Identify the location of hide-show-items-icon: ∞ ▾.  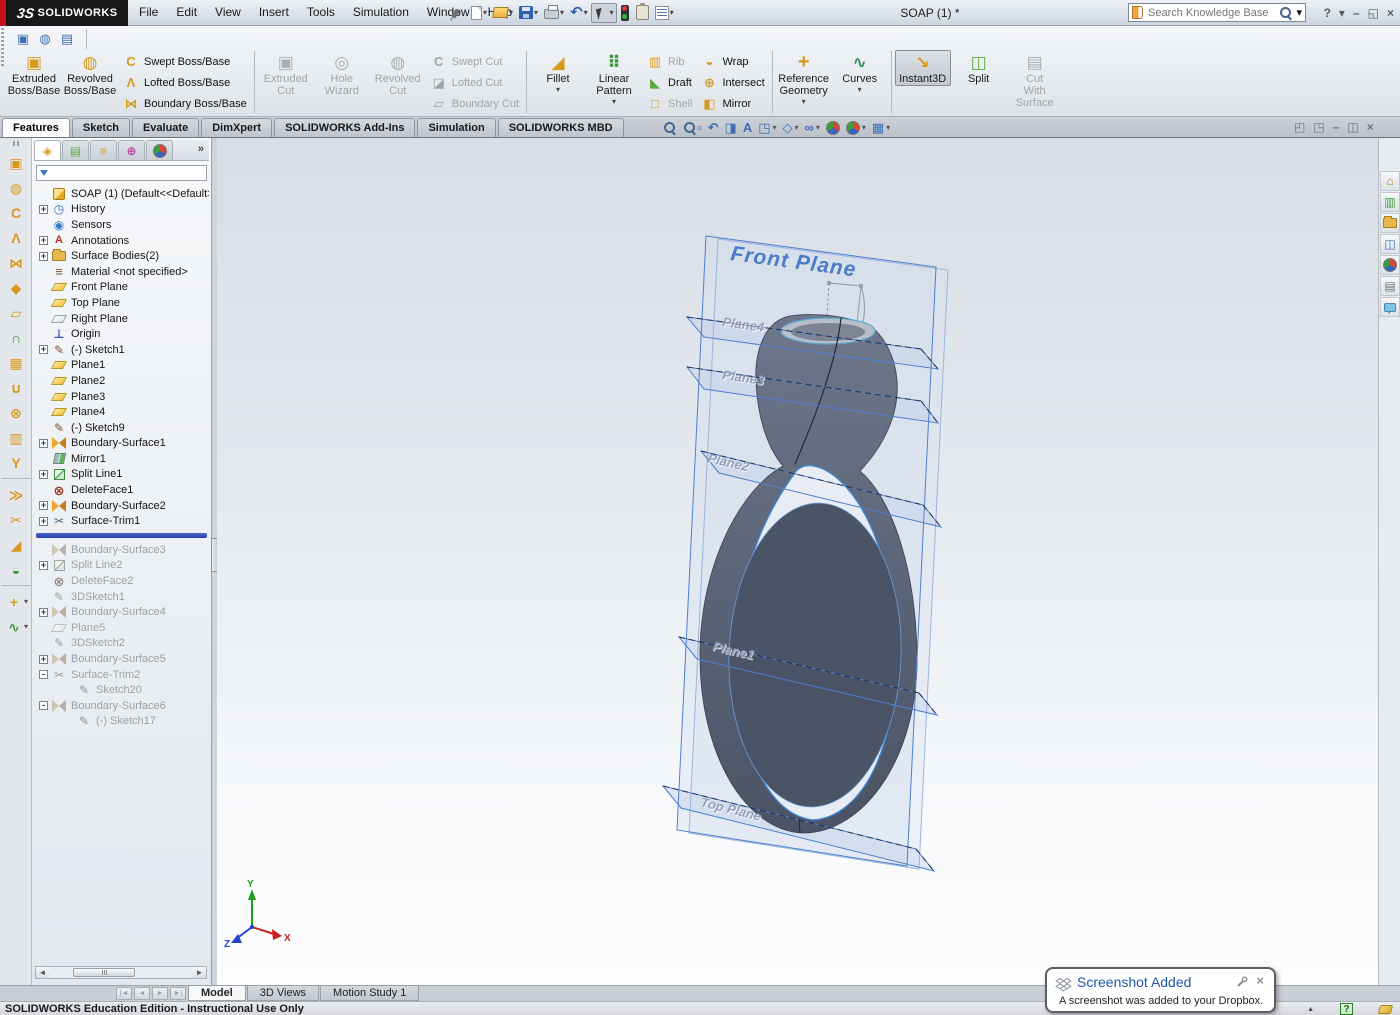
(812, 127).